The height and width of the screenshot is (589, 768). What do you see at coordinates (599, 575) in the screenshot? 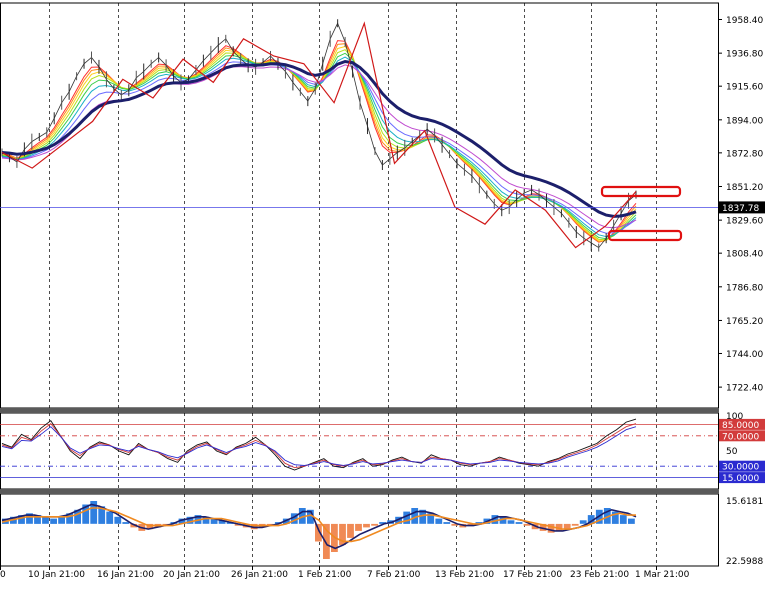
I see `x-tick-label: 23 Feb 21:00` at bounding box center [599, 575].